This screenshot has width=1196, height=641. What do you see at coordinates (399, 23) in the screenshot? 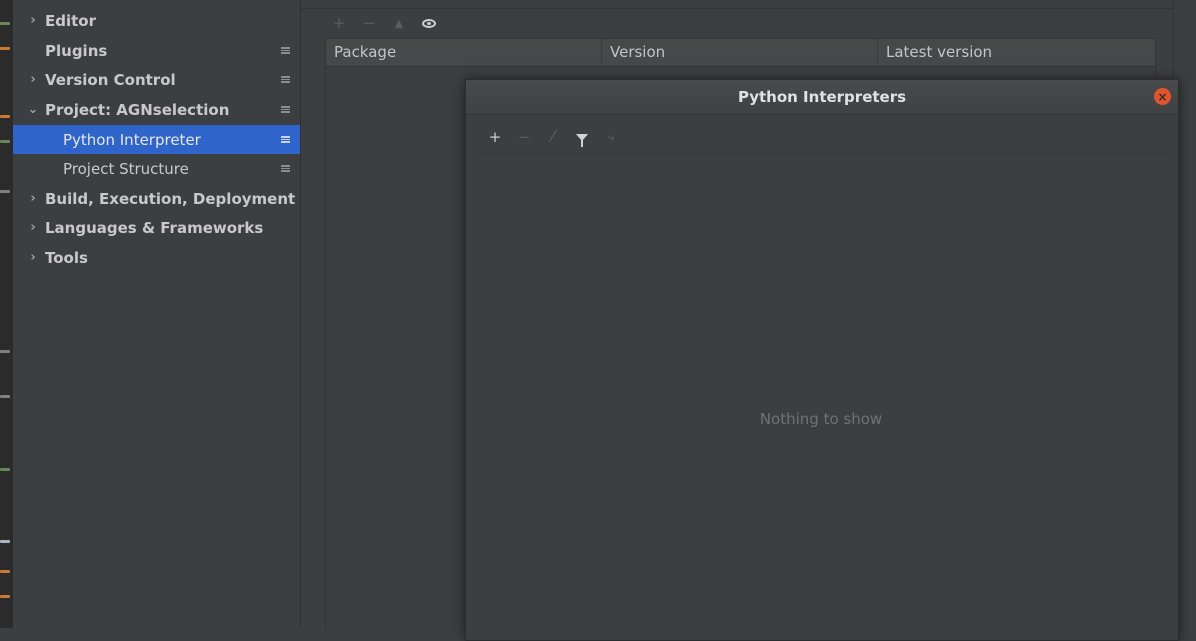
I see `upgrade-package-button: ▲` at bounding box center [399, 23].